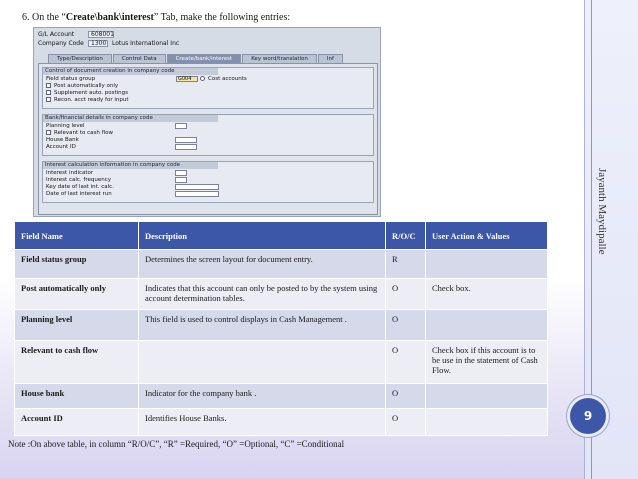 The width and height of the screenshot is (638, 479). What do you see at coordinates (80, 58) in the screenshot?
I see `tab-type-description: Type/Description` at bounding box center [80, 58].